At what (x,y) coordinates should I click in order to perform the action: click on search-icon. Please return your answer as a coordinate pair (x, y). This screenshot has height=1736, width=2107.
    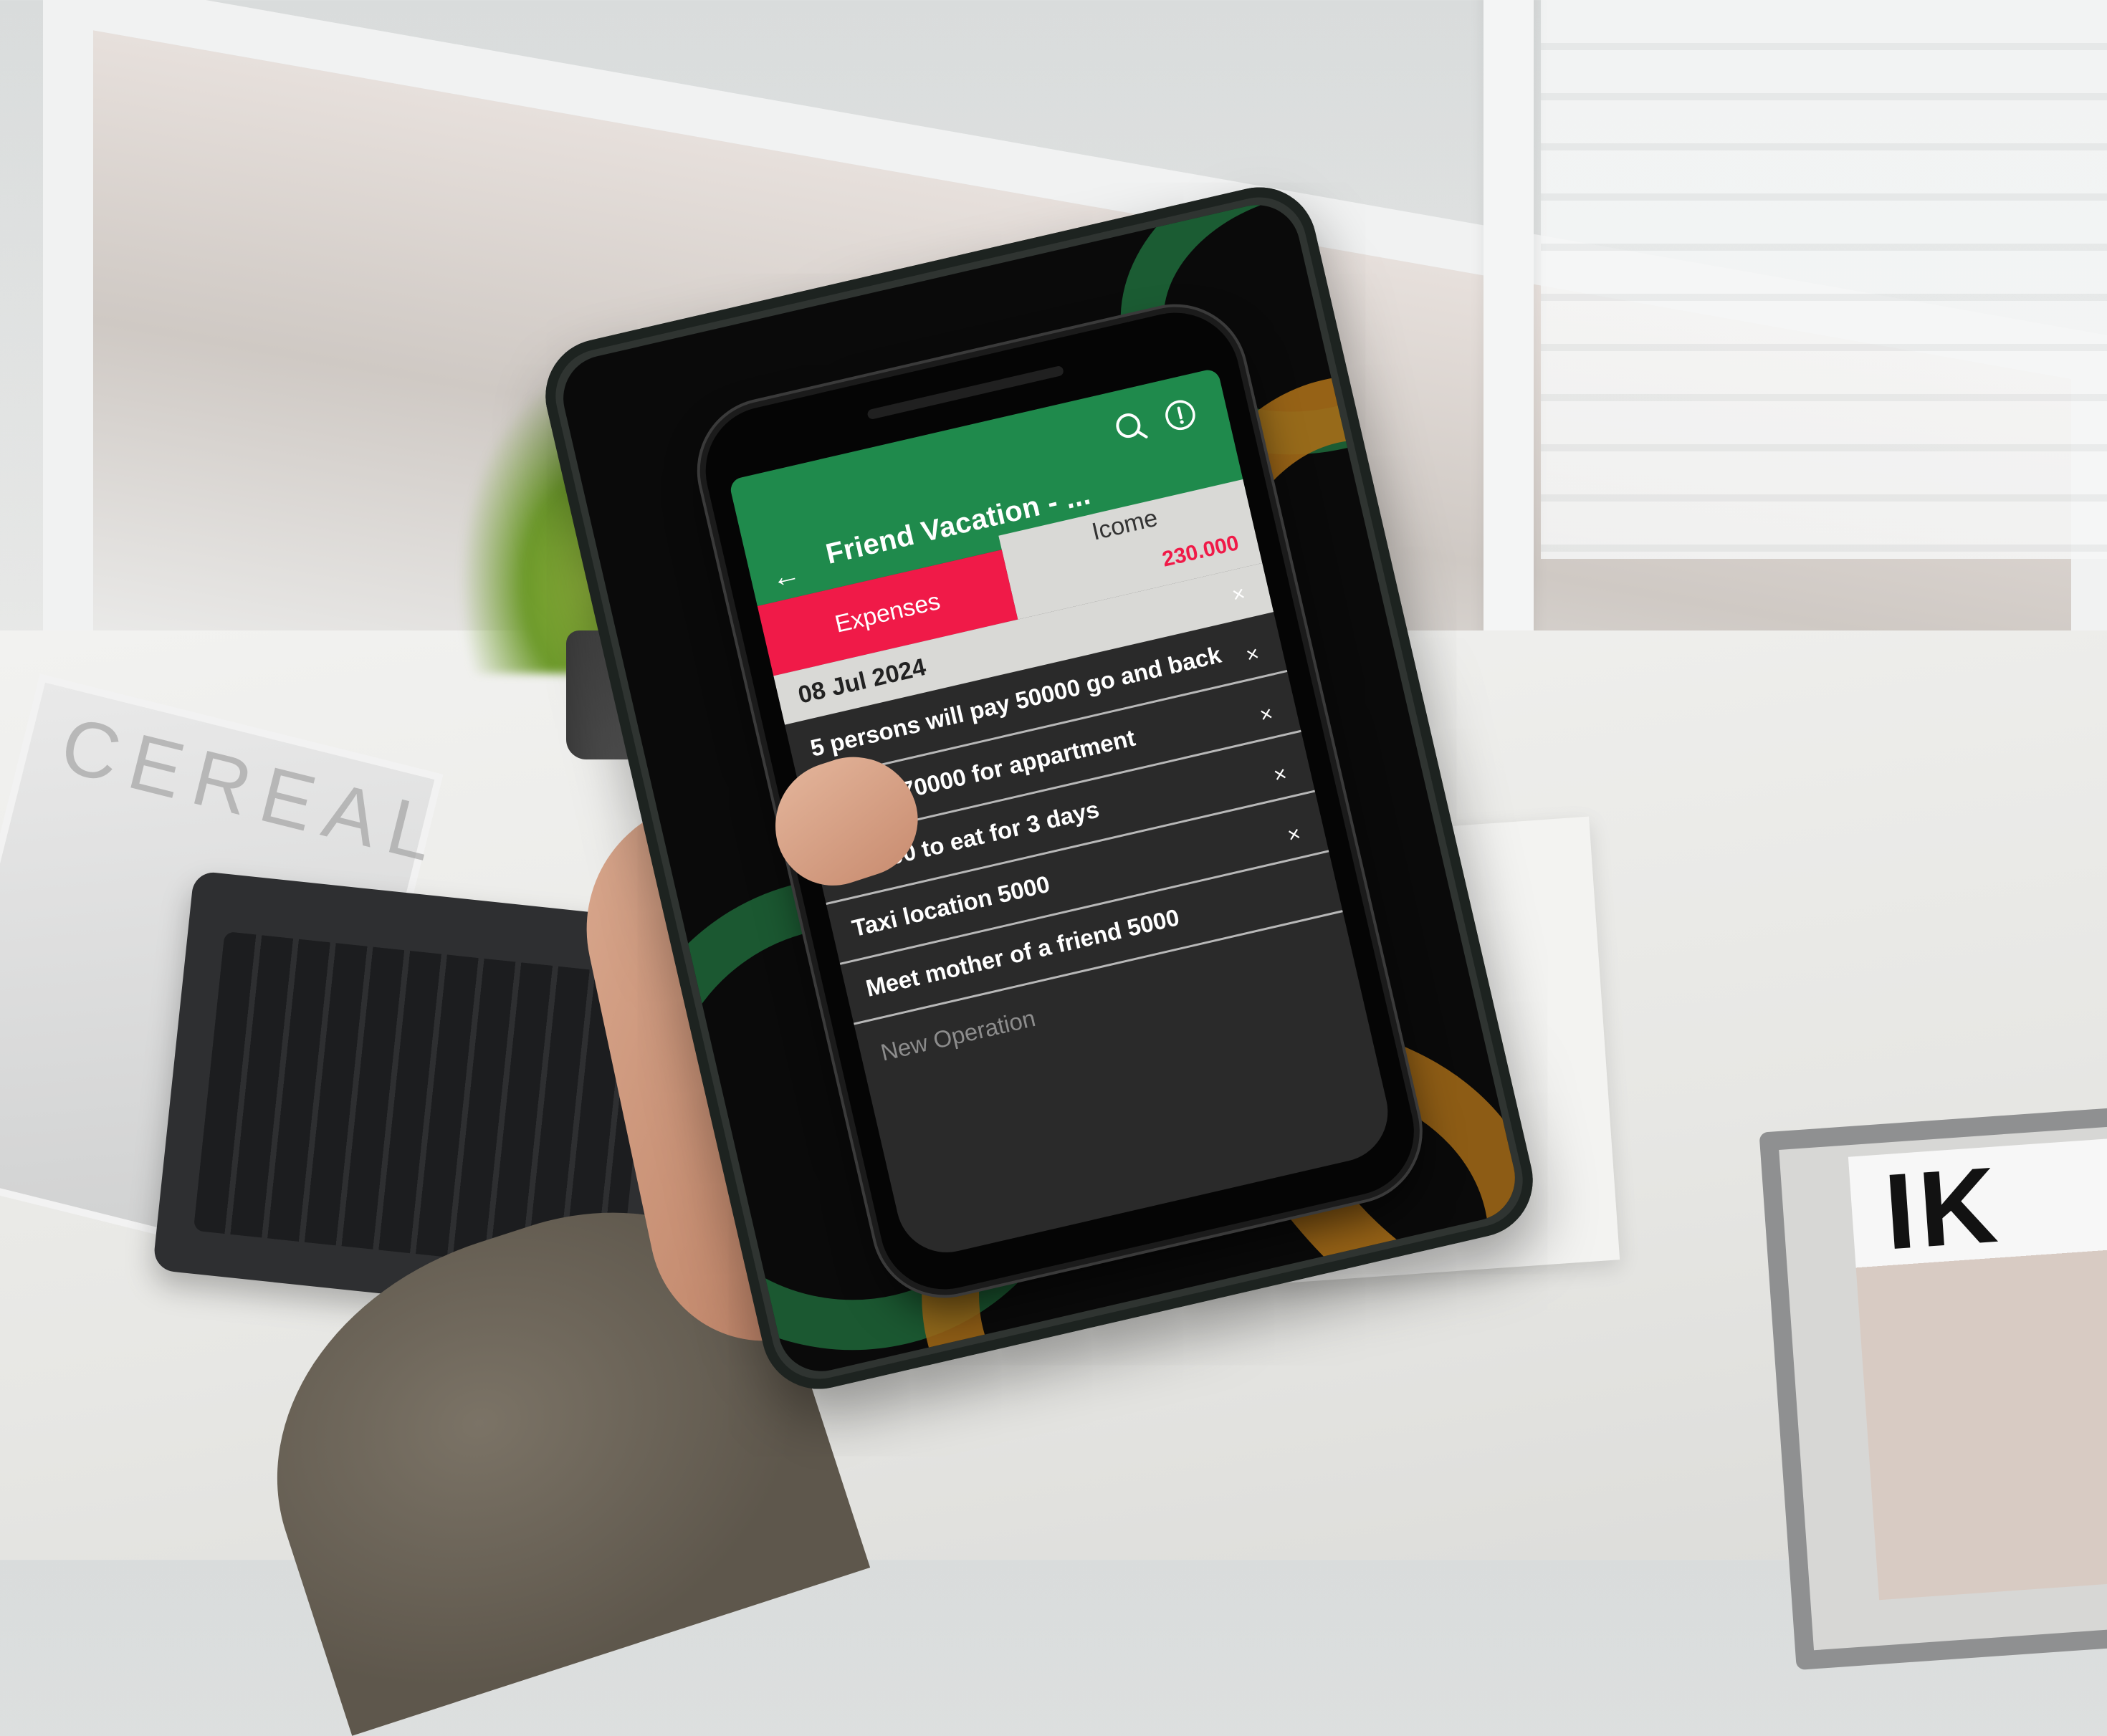
    Looking at the image, I should click on (1130, 426).